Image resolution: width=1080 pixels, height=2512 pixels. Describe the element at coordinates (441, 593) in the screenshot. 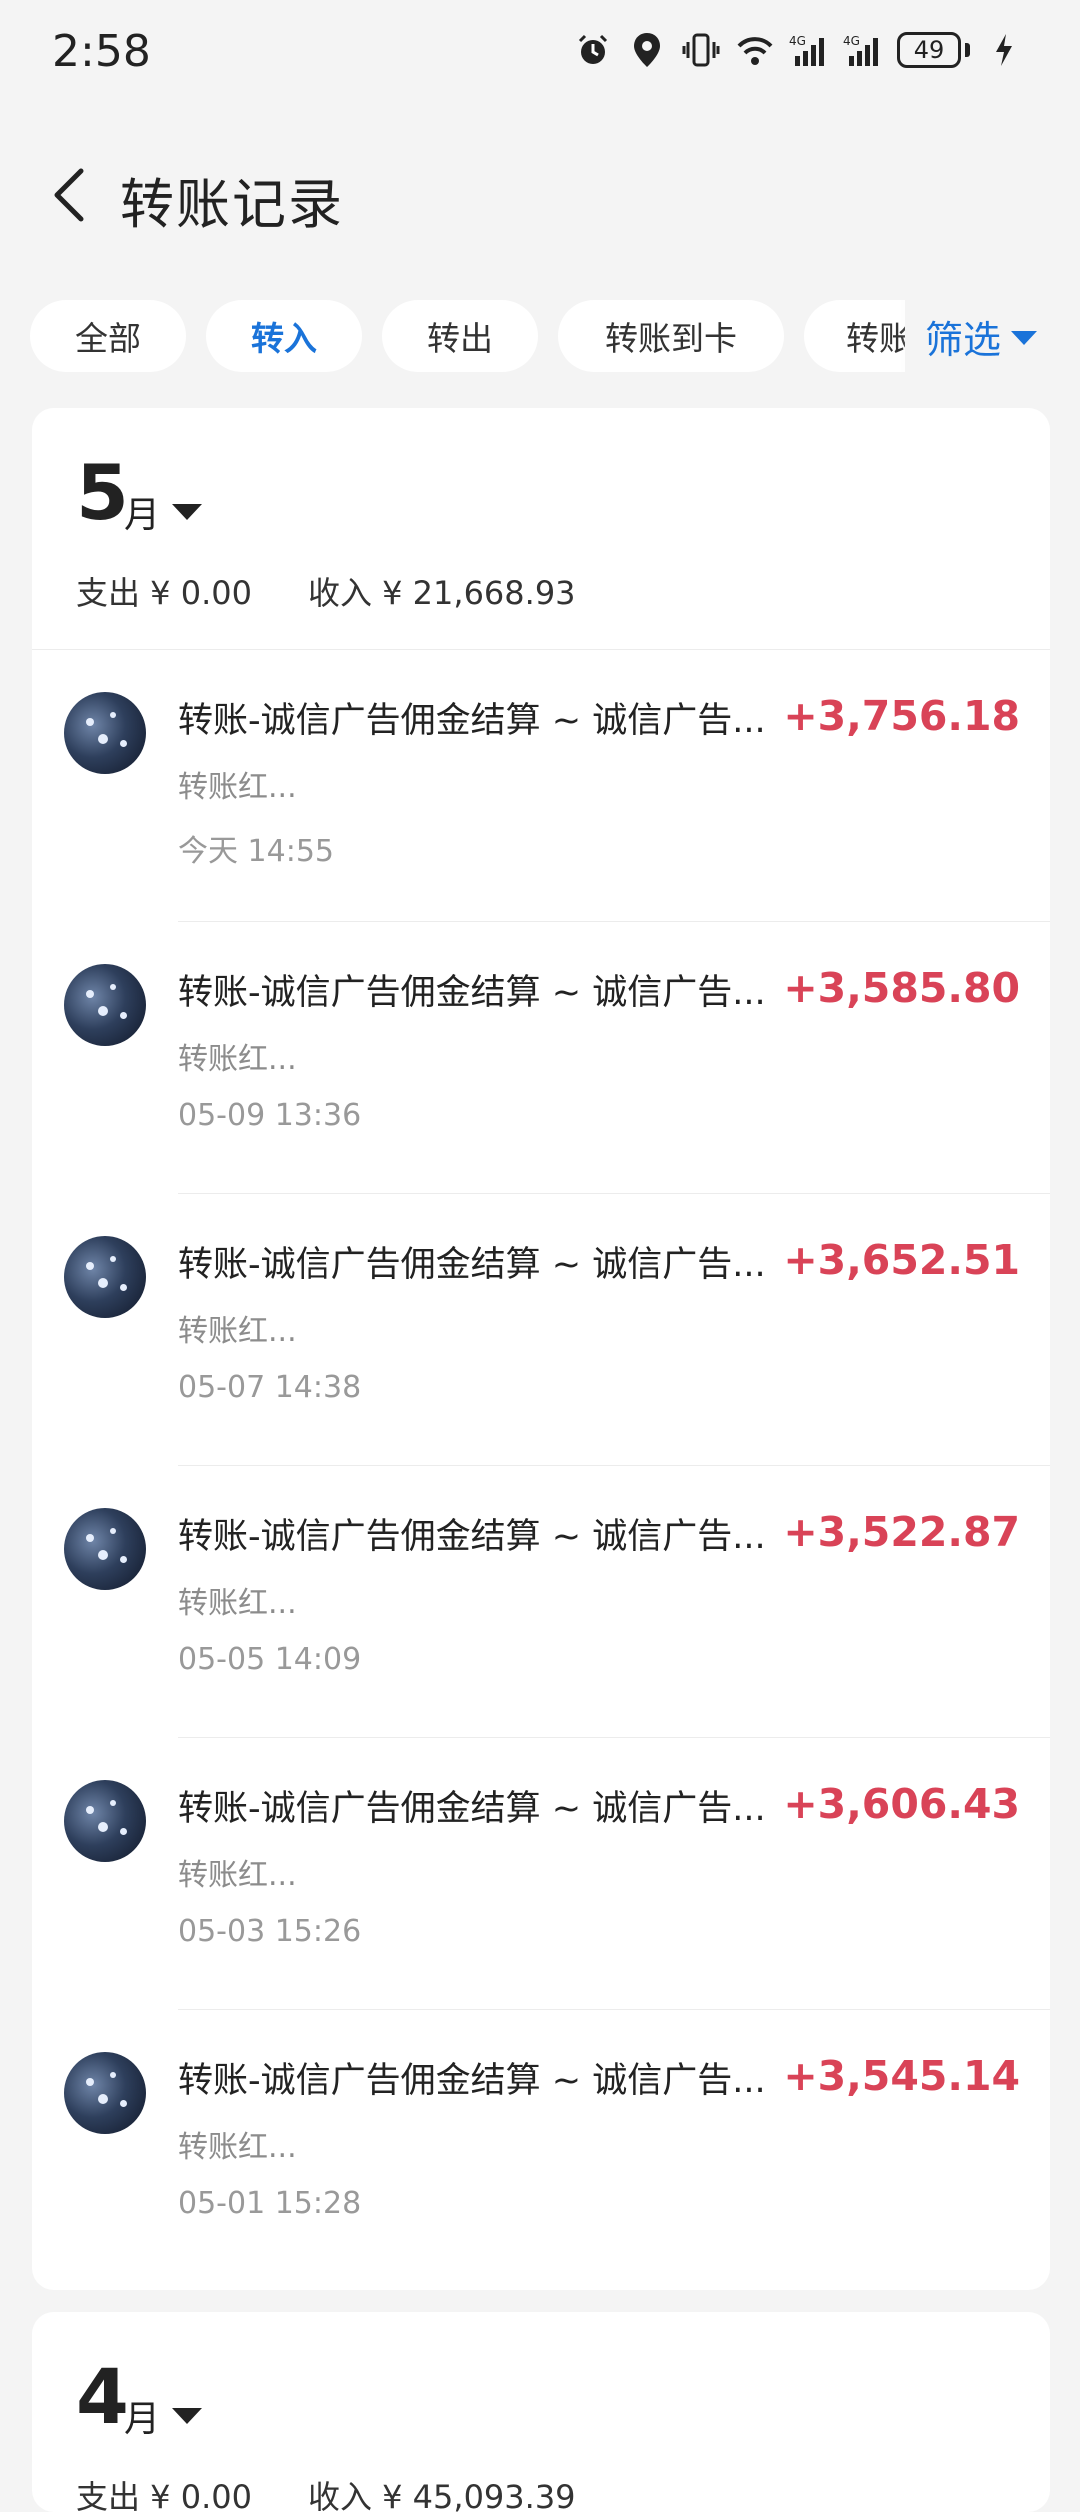

I see `income-total: 收入 ¥ 21,668.93` at that location.